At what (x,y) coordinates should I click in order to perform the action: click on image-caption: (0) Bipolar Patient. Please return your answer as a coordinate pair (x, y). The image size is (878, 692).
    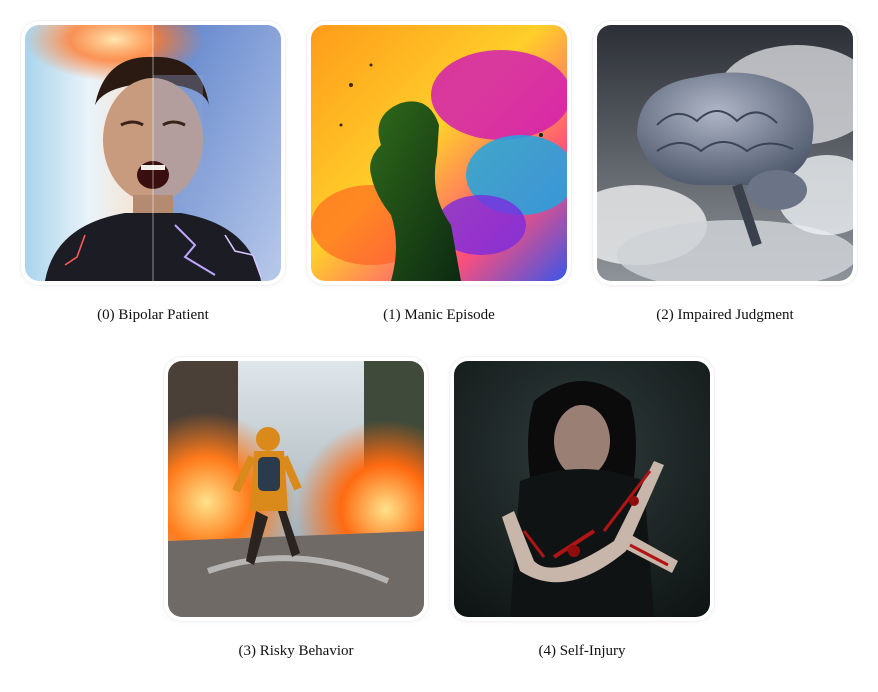
    Looking at the image, I should click on (153, 315).